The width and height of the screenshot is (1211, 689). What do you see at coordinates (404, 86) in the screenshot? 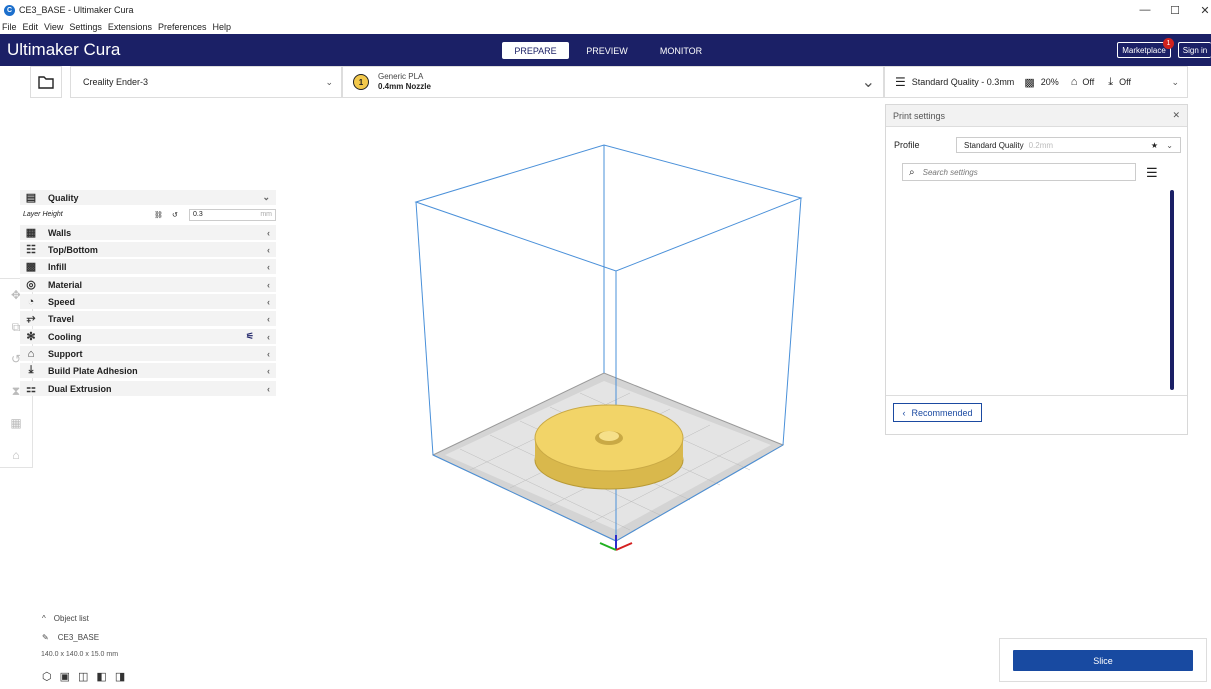
I see `nozzle-size: 0.4mm Nozzle` at bounding box center [404, 86].